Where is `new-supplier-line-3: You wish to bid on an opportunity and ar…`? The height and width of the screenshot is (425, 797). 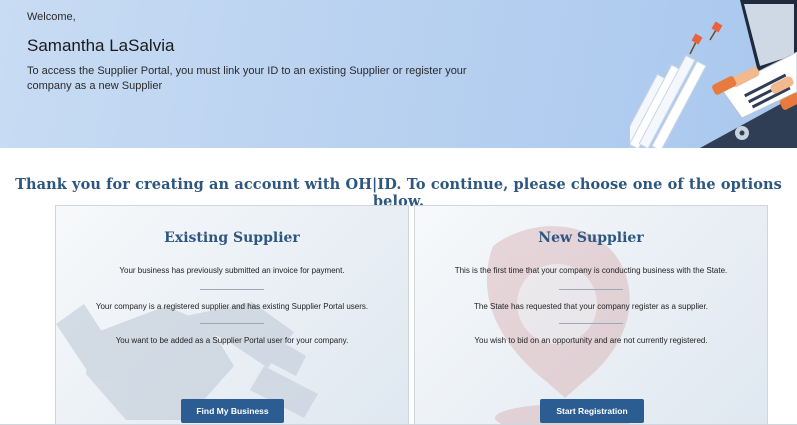 new-supplier-line-3: You wish to bid on an opportunity and ar… is located at coordinates (591, 340).